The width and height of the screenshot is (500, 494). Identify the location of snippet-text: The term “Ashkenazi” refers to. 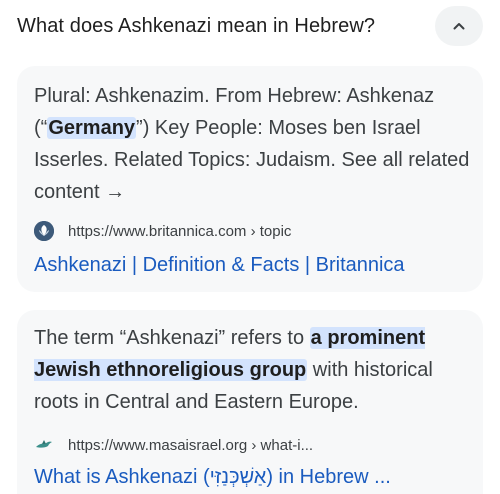
(172, 338).